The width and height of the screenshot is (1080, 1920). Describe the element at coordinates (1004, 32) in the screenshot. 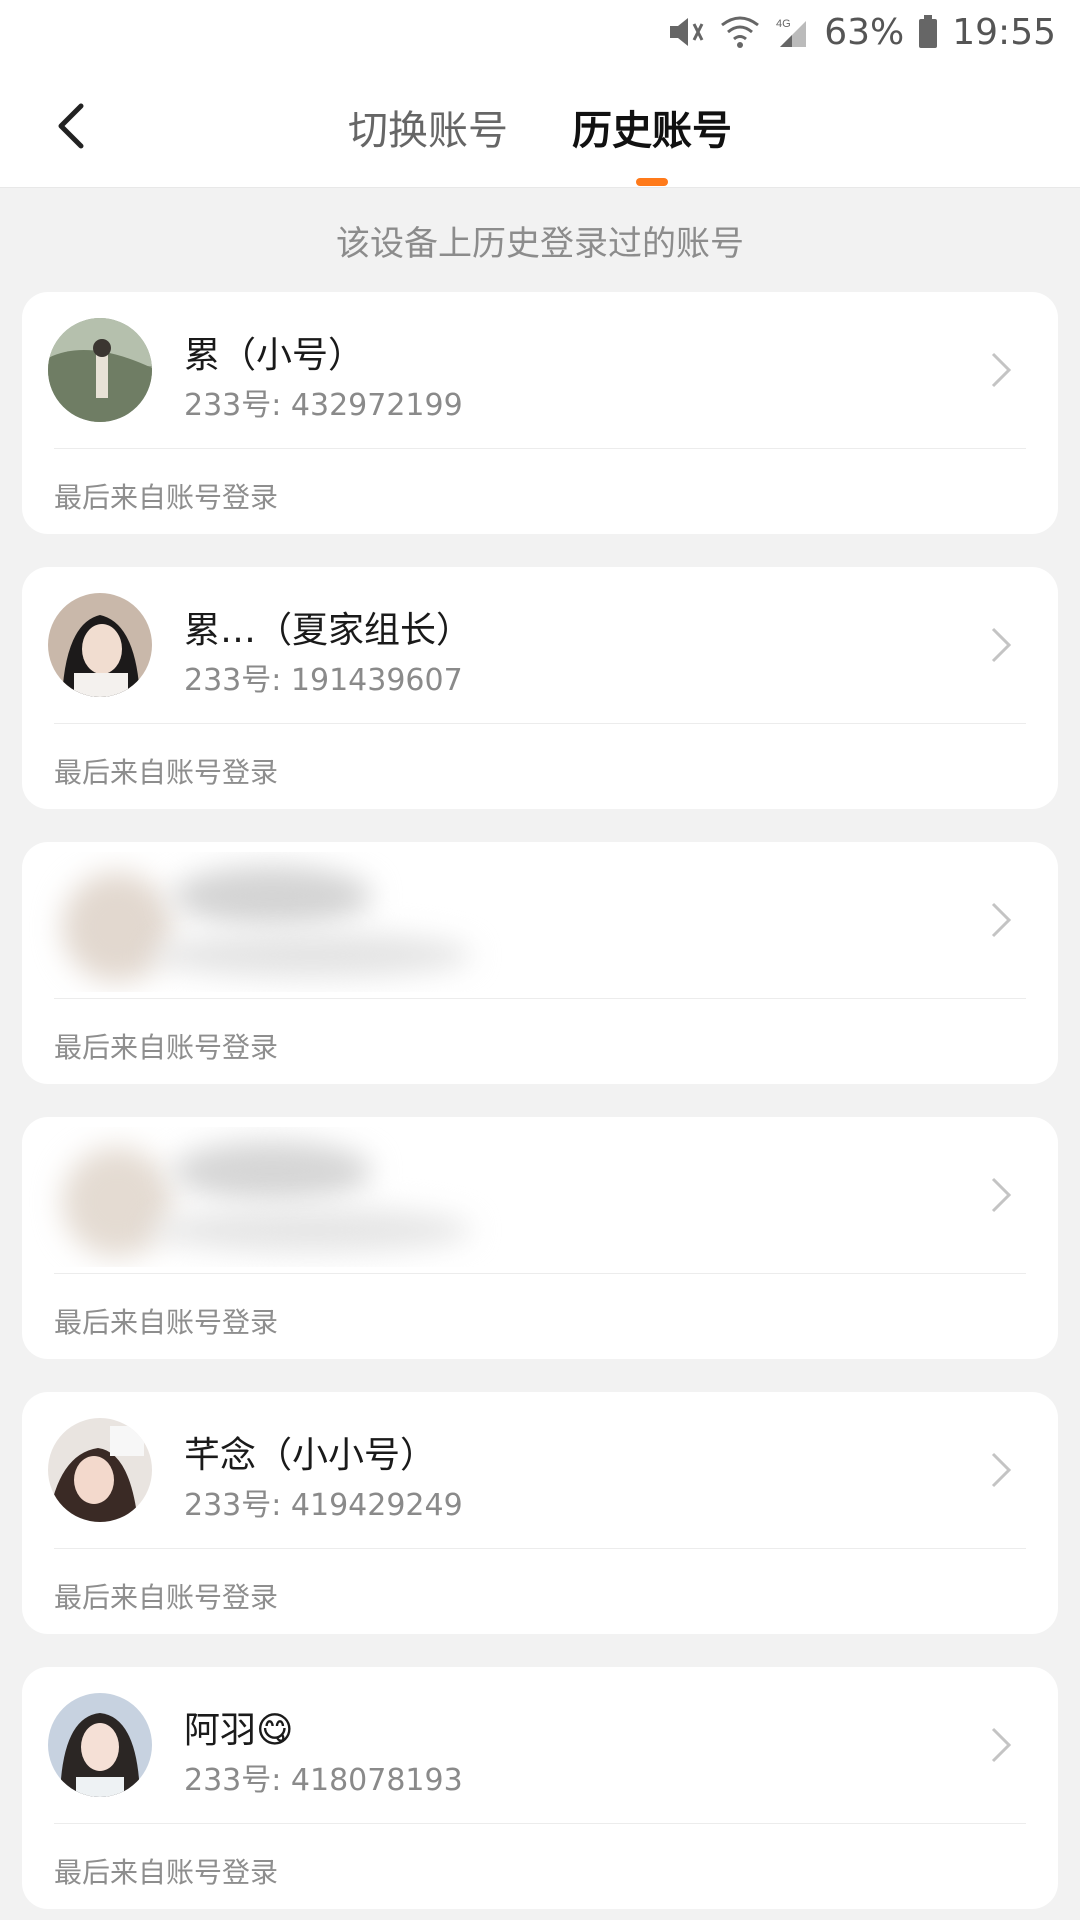

I see `clock: 19:55` at that location.